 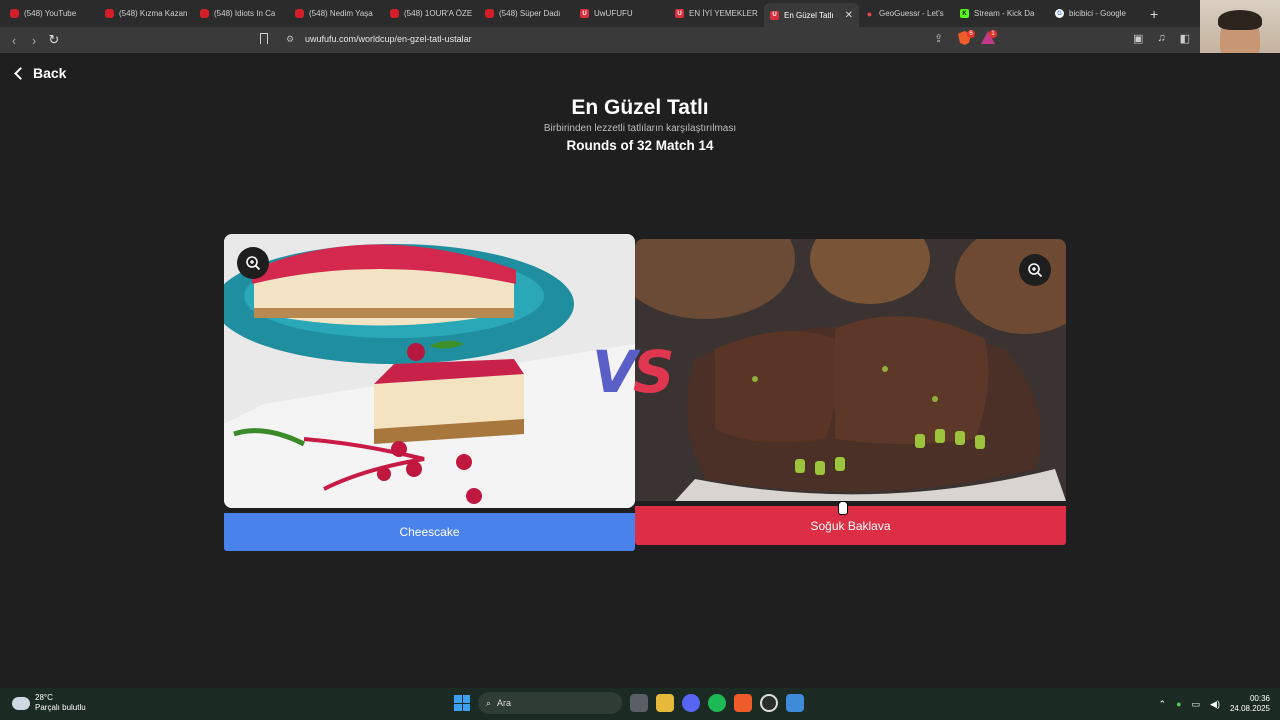 I want to click on search-placeholder: Ara, so click(x=504, y=703).